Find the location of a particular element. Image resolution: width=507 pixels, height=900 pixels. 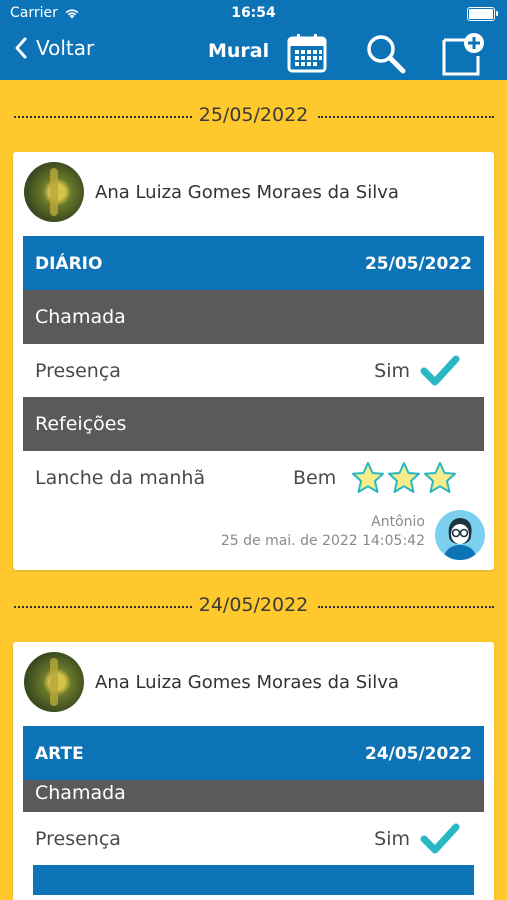

post-timestamp: 25 de mai. de 2022 14:05:42 is located at coordinates (322, 541).